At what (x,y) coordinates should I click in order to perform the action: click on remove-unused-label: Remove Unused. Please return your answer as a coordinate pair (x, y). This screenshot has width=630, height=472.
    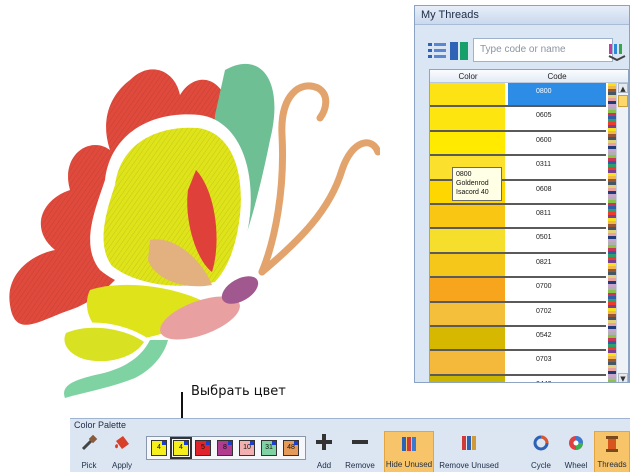
    Looking at the image, I should click on (469, 465).